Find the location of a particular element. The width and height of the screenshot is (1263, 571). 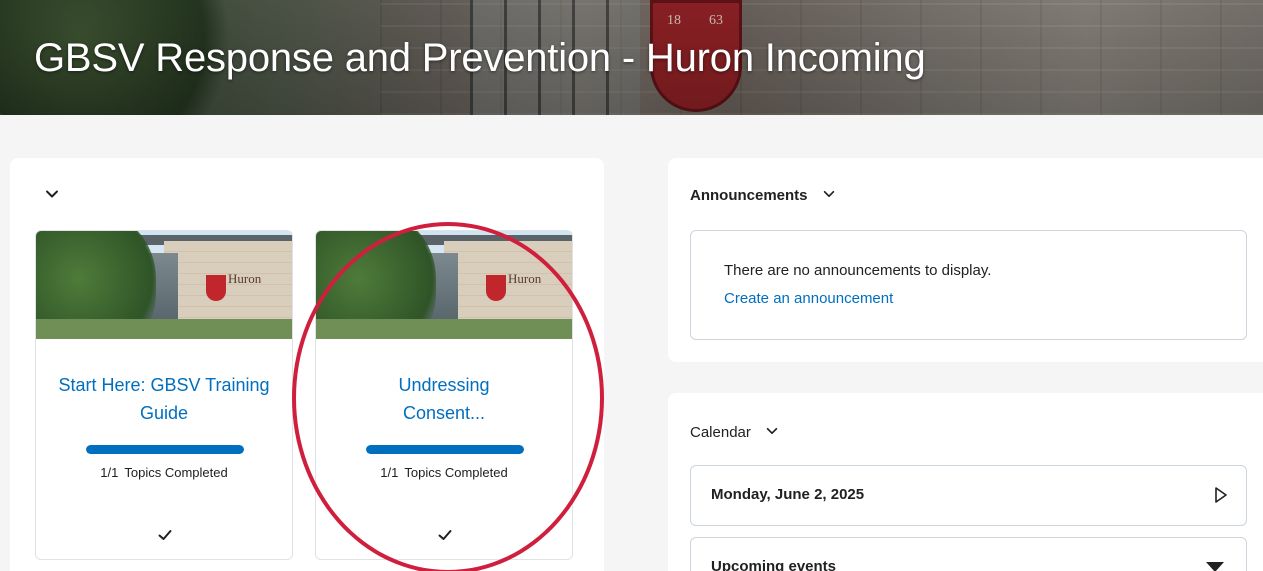

play-triangle-icon is located at coordinates (1221, 495).